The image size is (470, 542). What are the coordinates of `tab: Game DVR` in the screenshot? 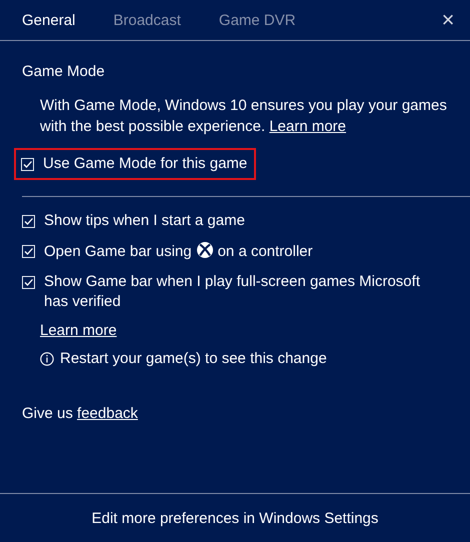 It's located at (257, 20).